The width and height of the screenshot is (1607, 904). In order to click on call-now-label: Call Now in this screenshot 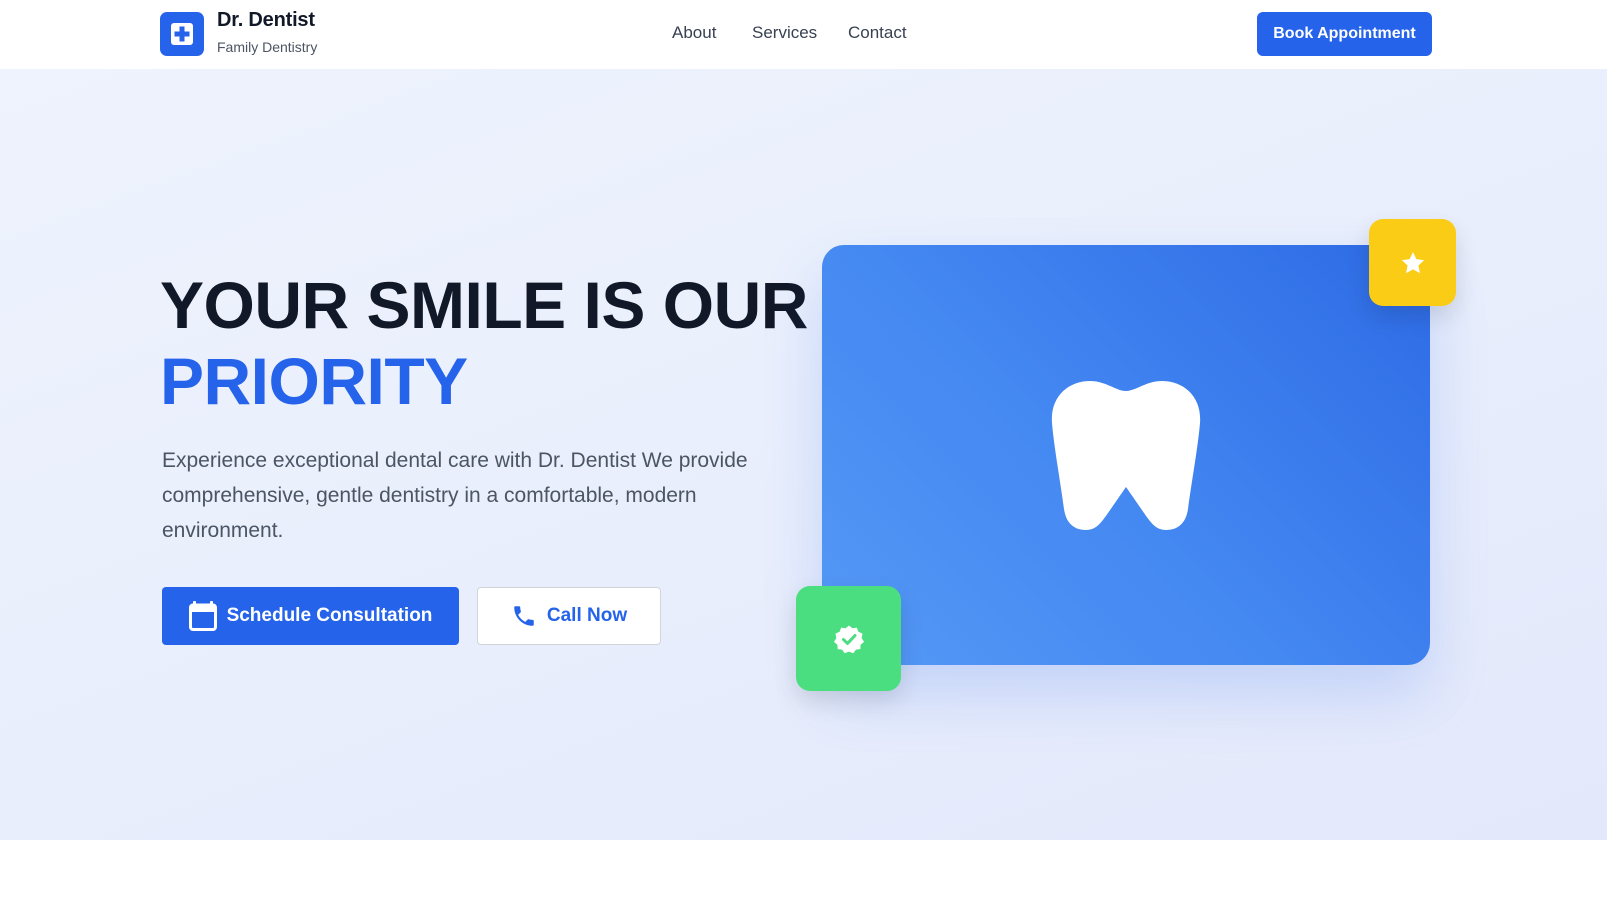, I will do `click(587, 615)`.